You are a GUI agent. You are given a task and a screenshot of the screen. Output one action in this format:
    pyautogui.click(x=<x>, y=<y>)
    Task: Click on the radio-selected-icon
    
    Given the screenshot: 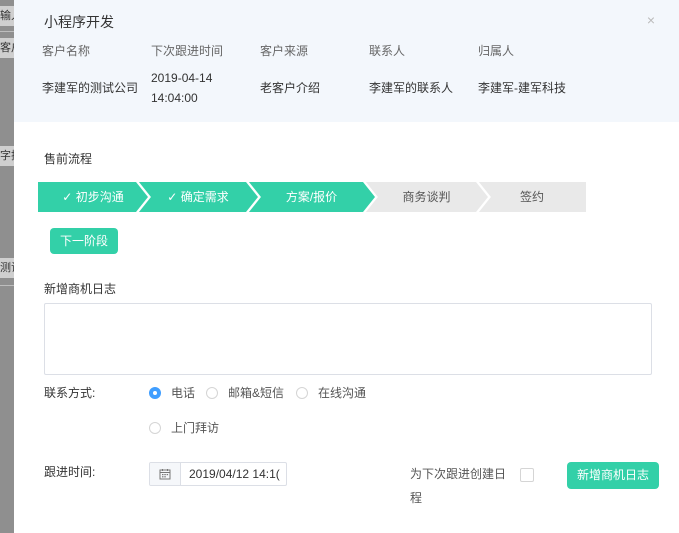 What is the action you would take?
    pyautogui.click(x=155, y=392)
    